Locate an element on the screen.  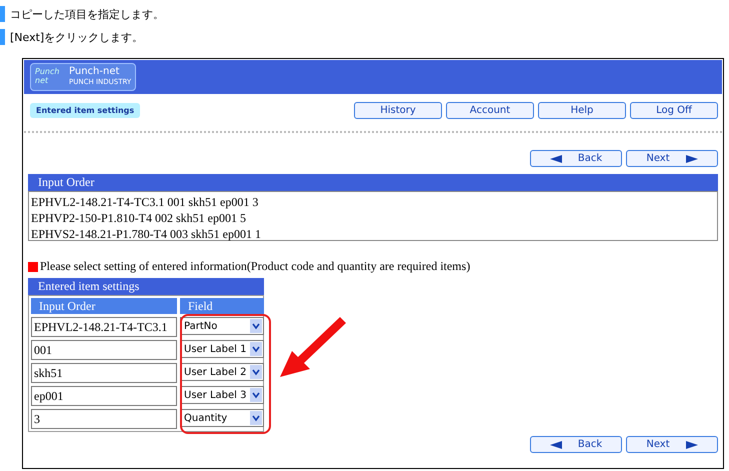
nav-button: History is located at coordinates (398, 110).